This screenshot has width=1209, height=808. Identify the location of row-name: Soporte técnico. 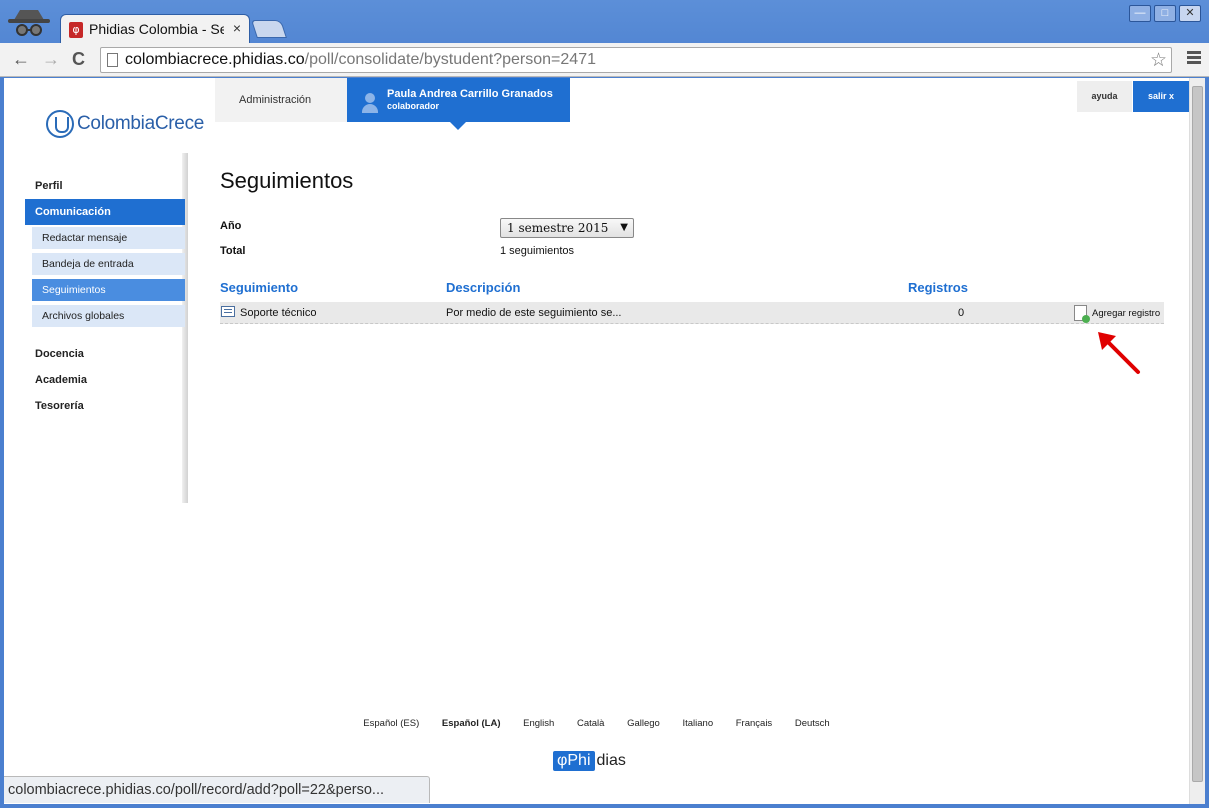
(278, 313).